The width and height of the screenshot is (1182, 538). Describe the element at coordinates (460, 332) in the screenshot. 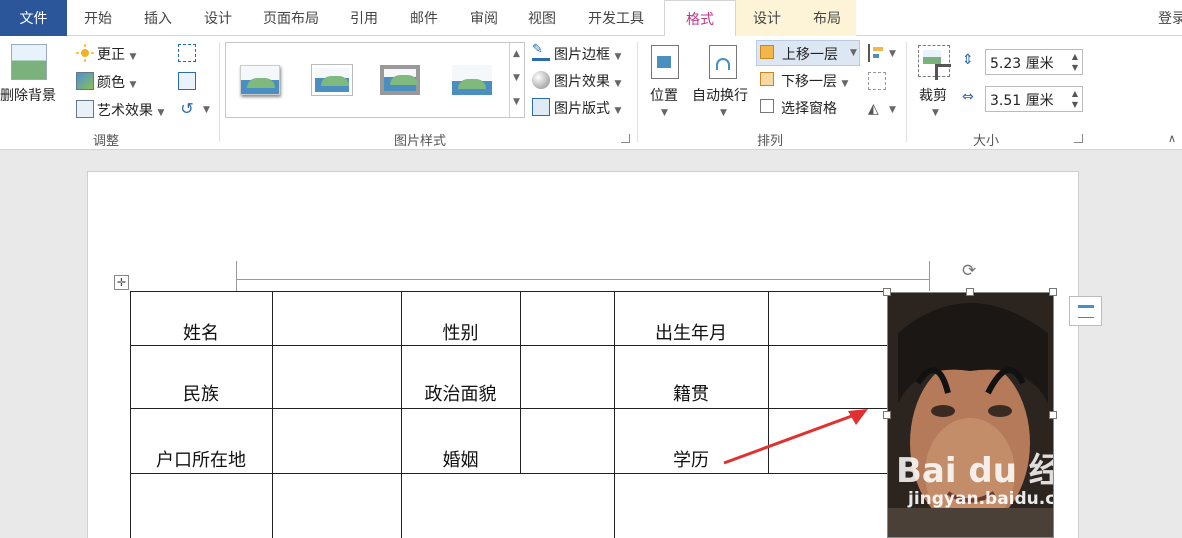

I see `table-cell: 性别` at that location.